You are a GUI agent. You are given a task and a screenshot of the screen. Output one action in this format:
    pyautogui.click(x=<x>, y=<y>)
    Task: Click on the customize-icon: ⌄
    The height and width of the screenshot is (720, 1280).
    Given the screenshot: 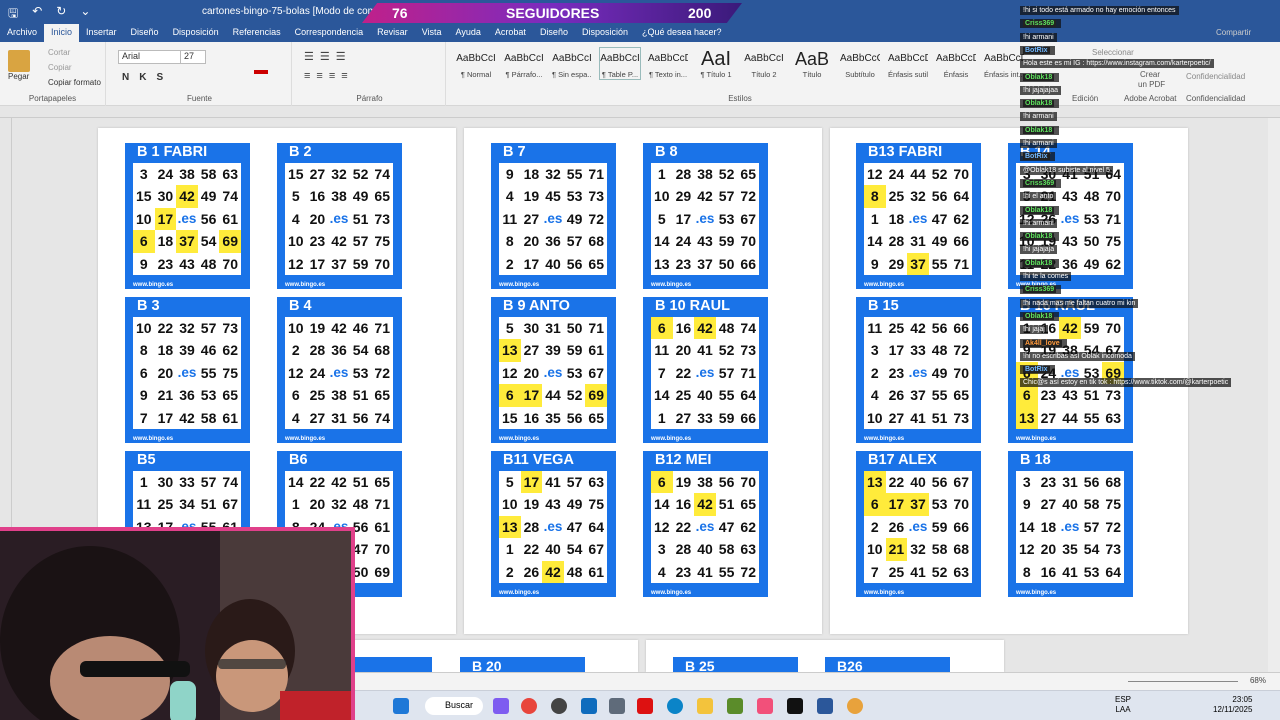 What is the action you would take?
    pyautogui.click(x=85, y=14)
    